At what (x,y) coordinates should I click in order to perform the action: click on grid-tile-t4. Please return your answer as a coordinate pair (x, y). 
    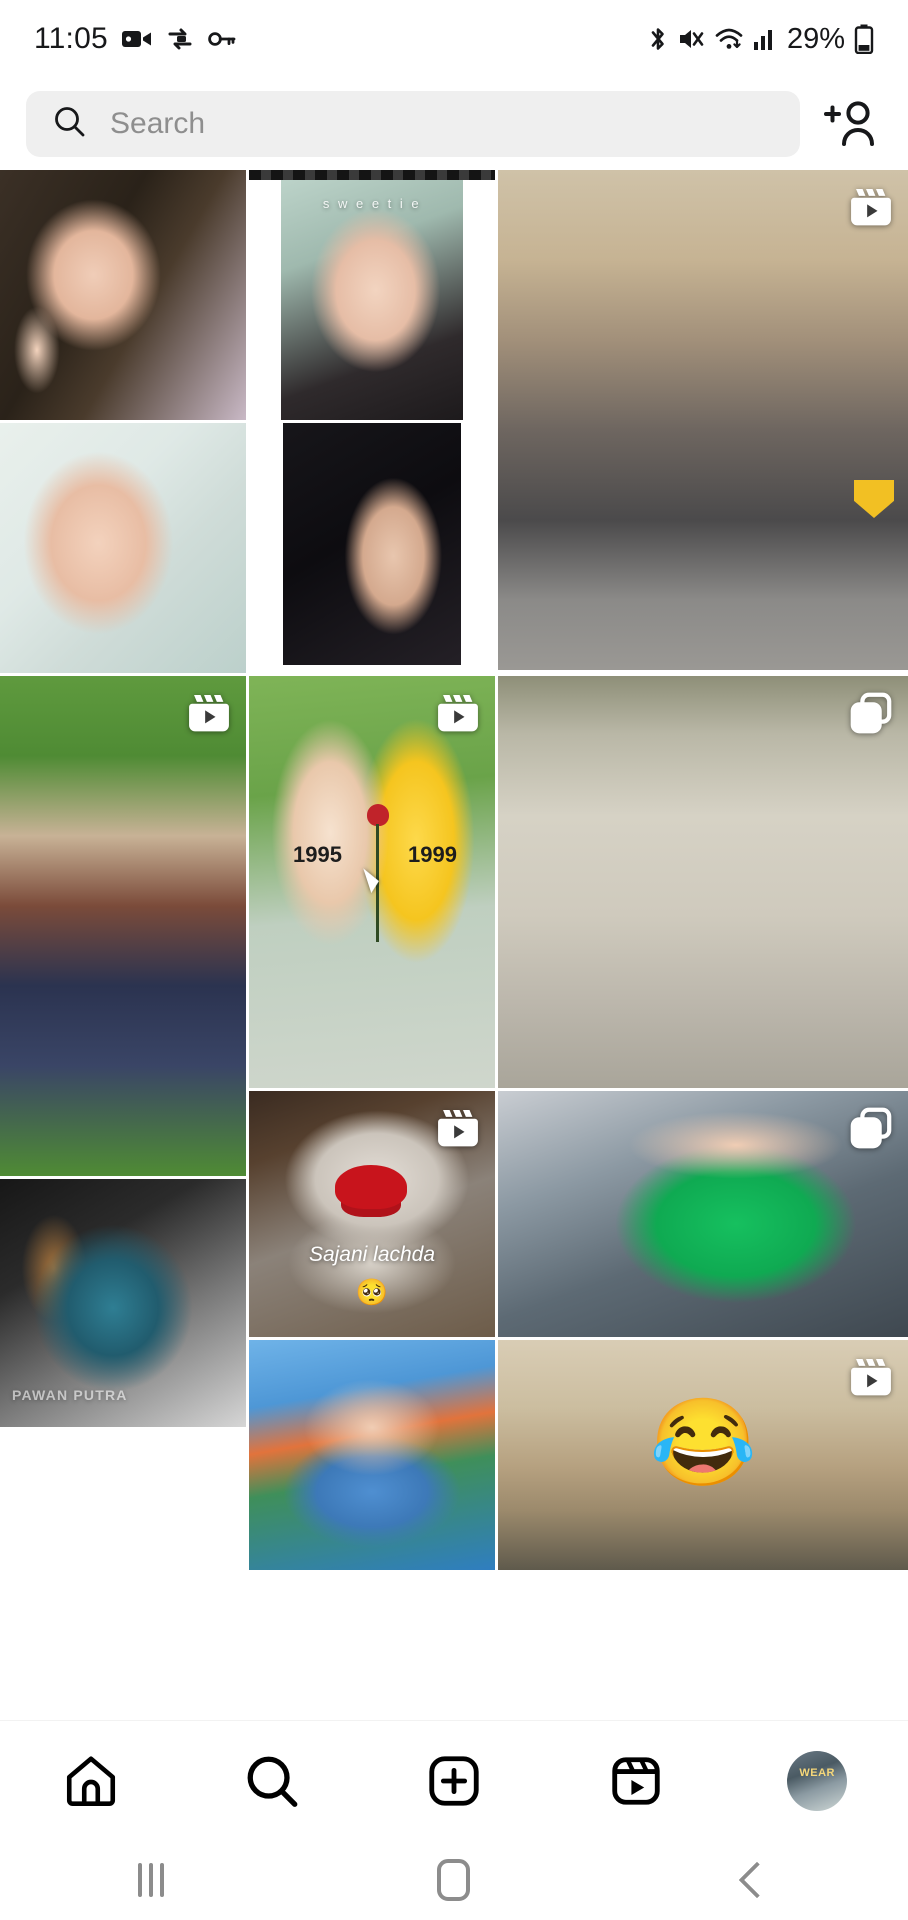
    Looking at the image, I should click on (123, 548).